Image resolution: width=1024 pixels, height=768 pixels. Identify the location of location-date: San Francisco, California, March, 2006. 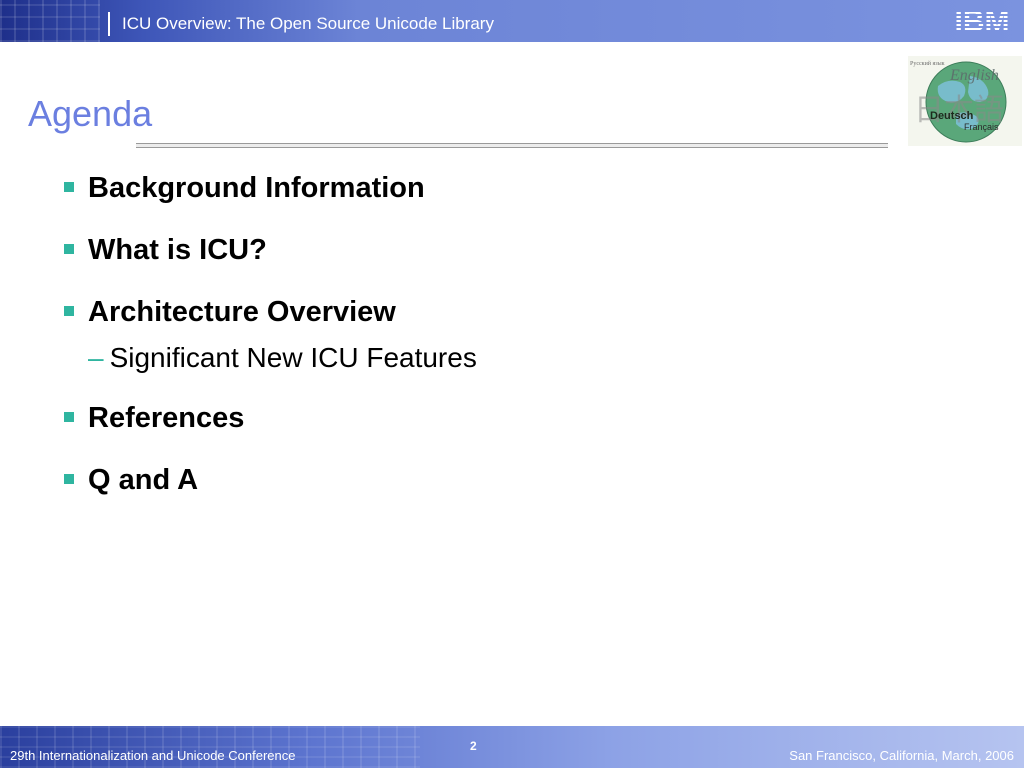
(901, 755).